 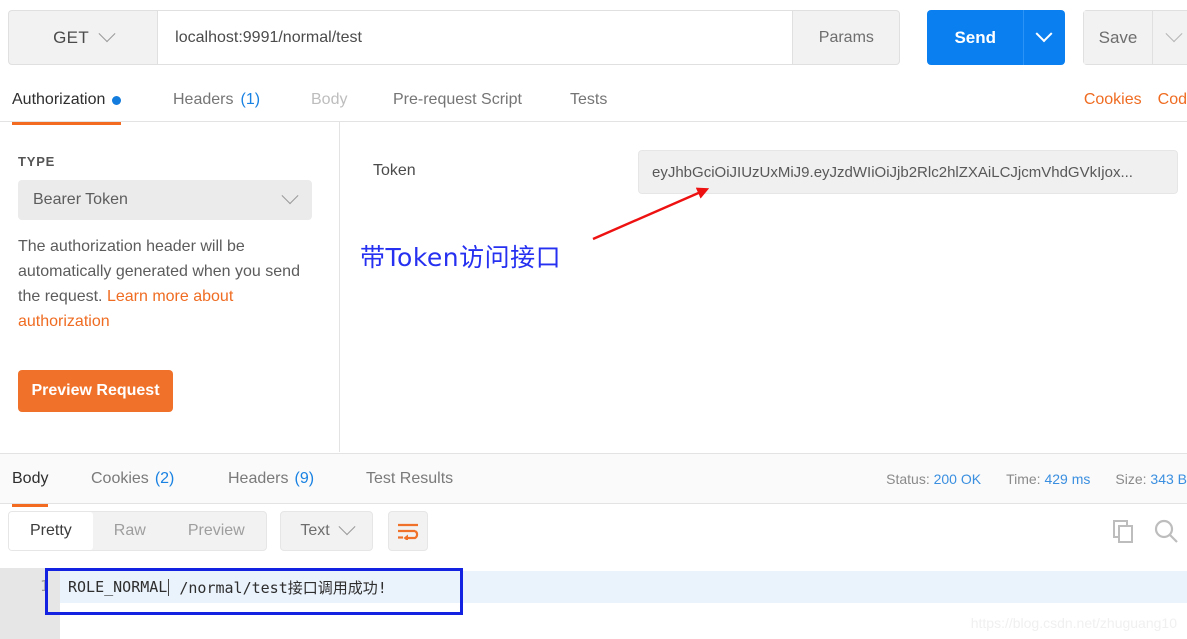 I want to click on response-tool-icons, so click(x=1145, y=533).